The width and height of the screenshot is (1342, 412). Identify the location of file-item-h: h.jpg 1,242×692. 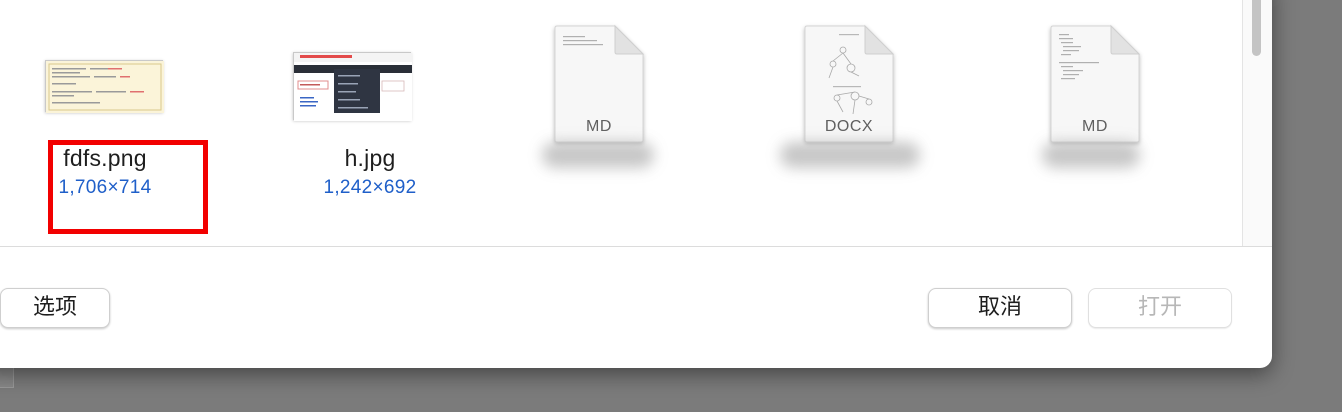
(365, 123).